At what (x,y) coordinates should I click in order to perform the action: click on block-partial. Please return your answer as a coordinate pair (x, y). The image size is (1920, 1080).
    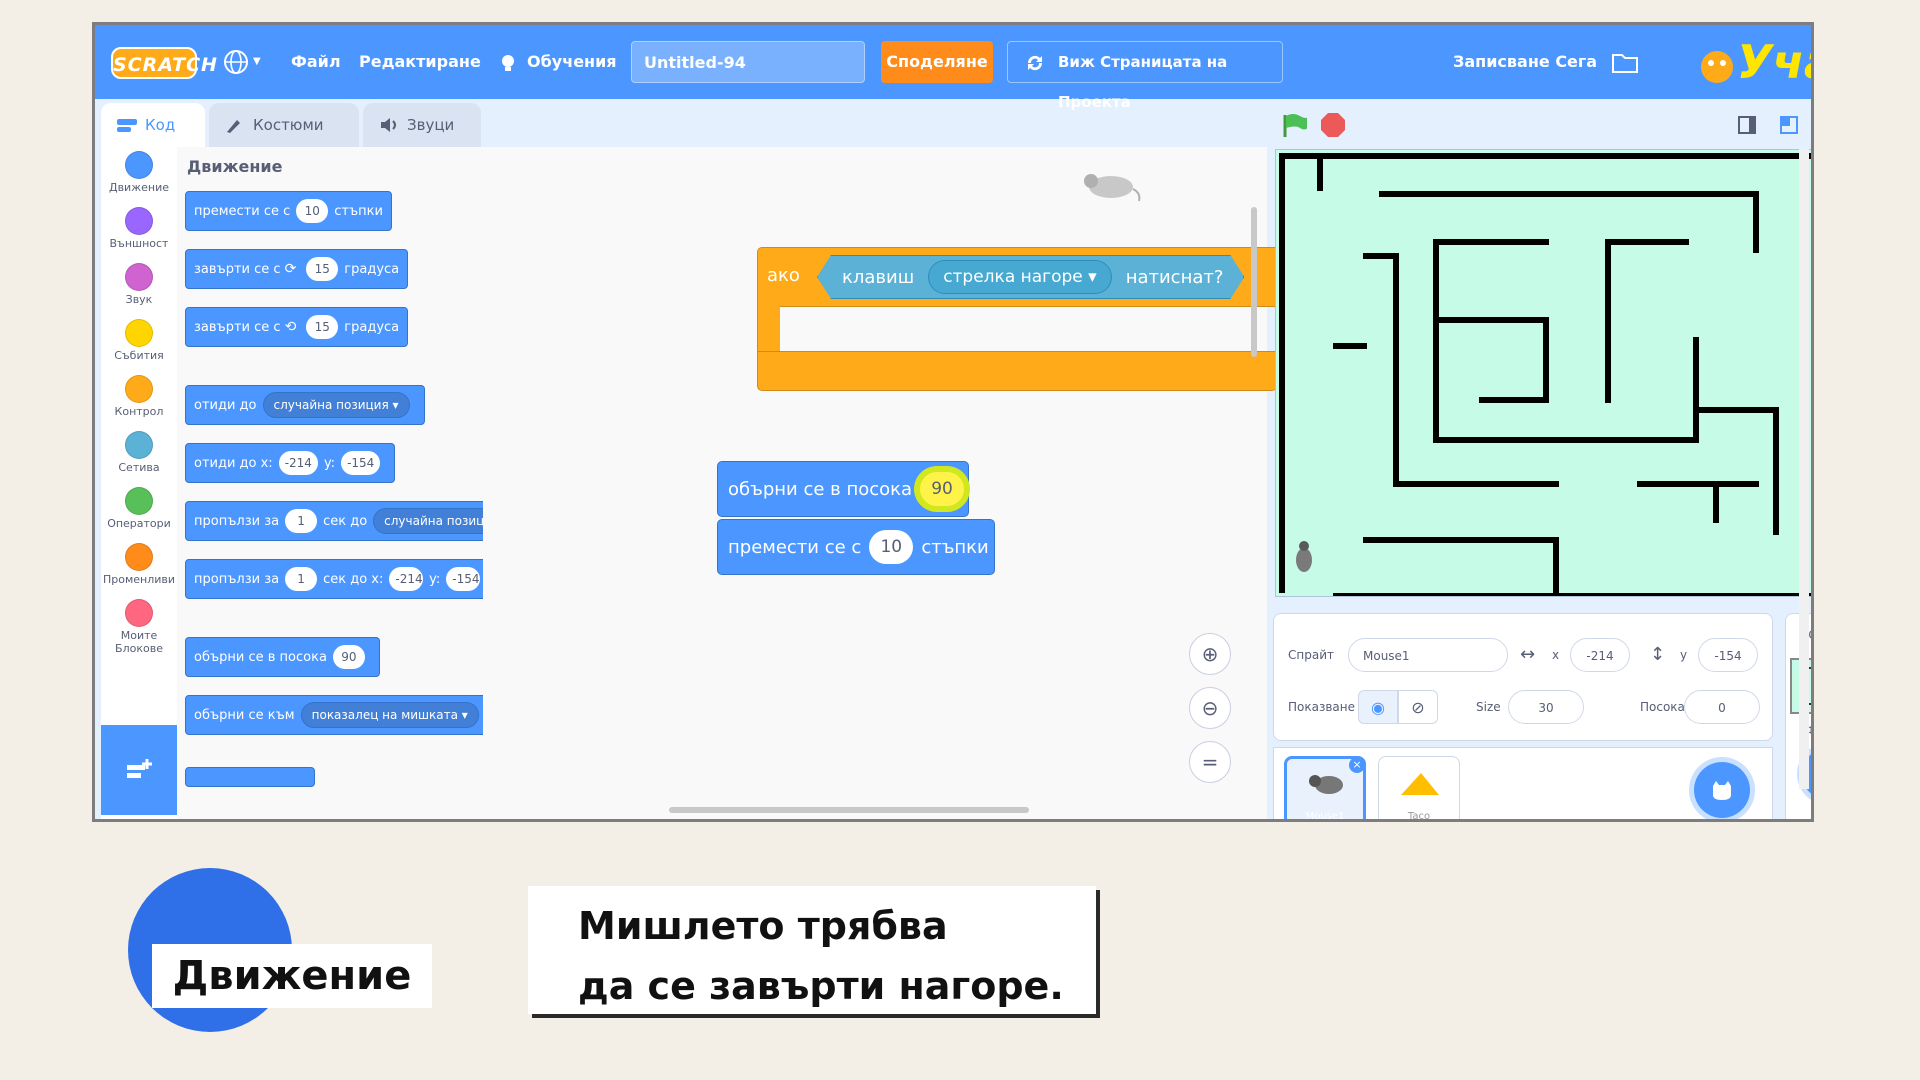
    Looking at the image, I should click on (250, 777).